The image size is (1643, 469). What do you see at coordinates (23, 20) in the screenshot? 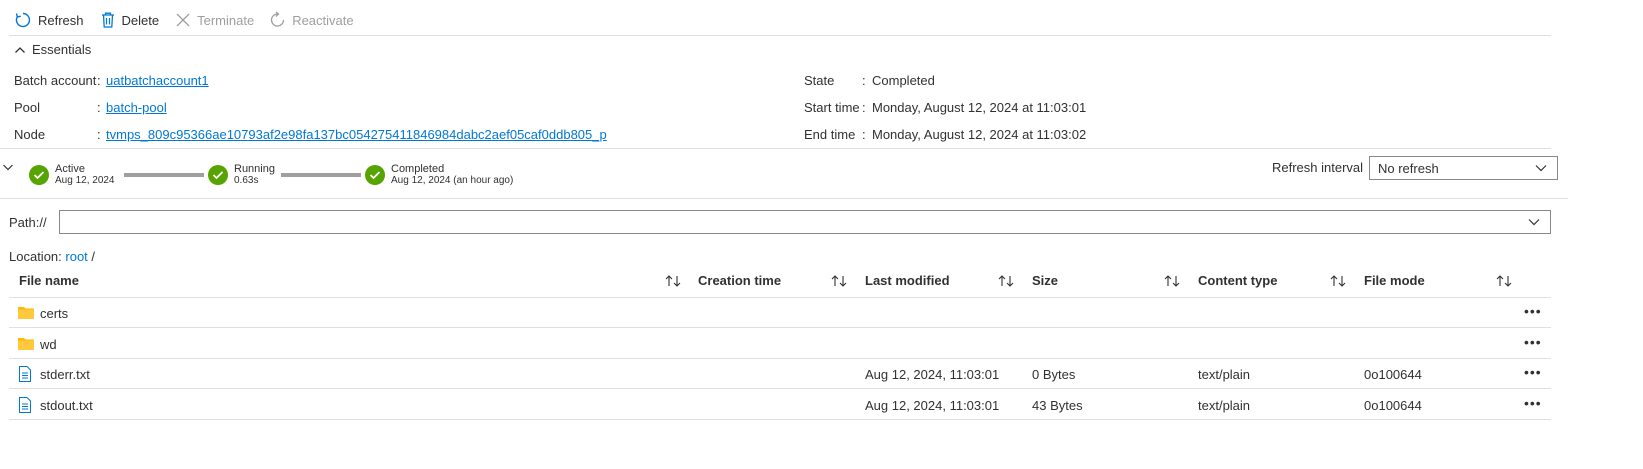
I see `refresh-icon` at bounding box center [23, 20].